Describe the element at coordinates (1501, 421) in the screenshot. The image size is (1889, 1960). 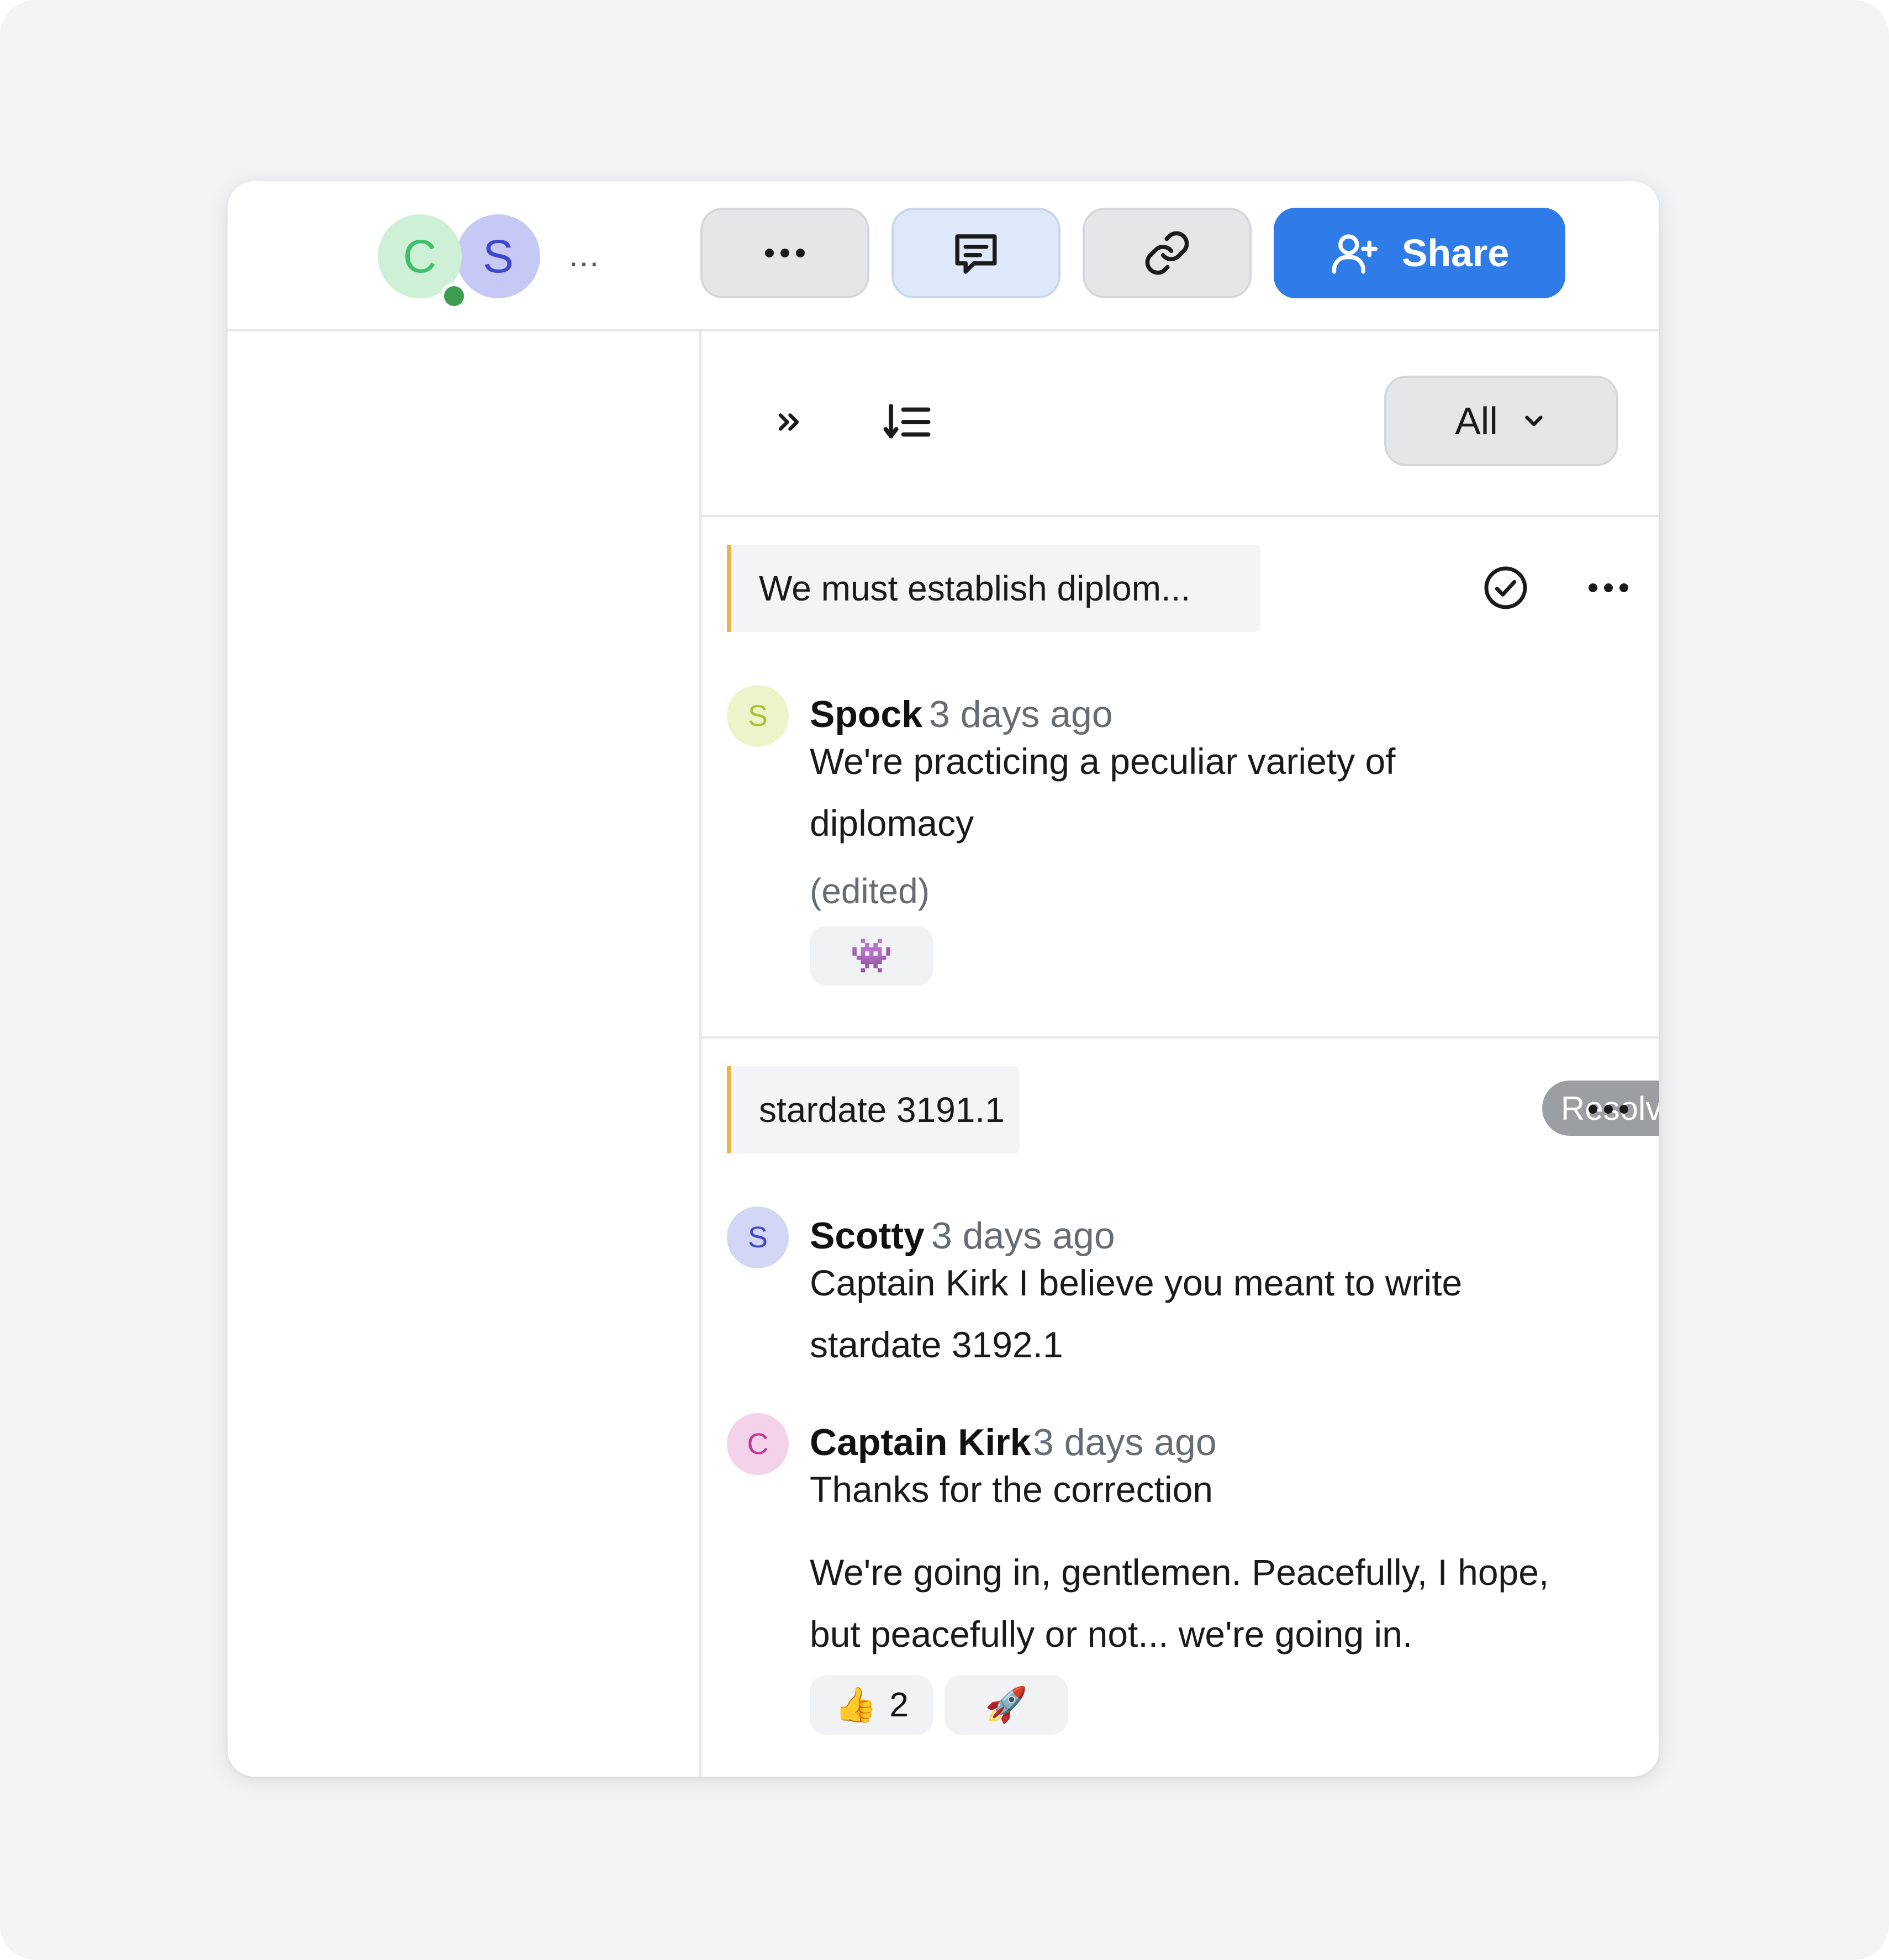
I see `comment-filter-select: All` at that location.